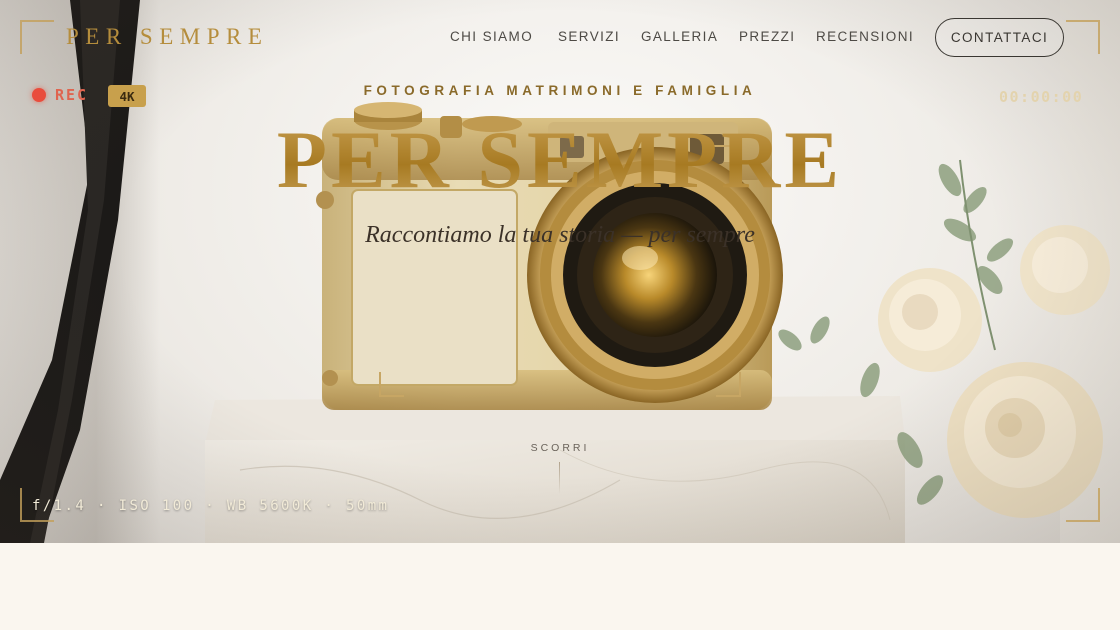 The height and width of the screenshot is (630, 1120). I want to click on nav-item-prezzi: PREZZI, so click(767, 36).